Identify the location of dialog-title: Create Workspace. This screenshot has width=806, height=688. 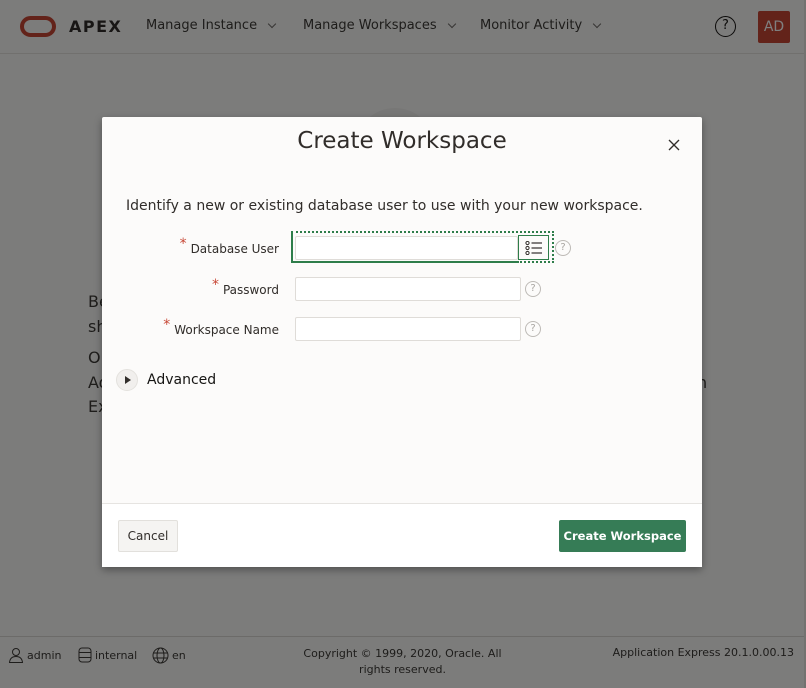
(402, 141).